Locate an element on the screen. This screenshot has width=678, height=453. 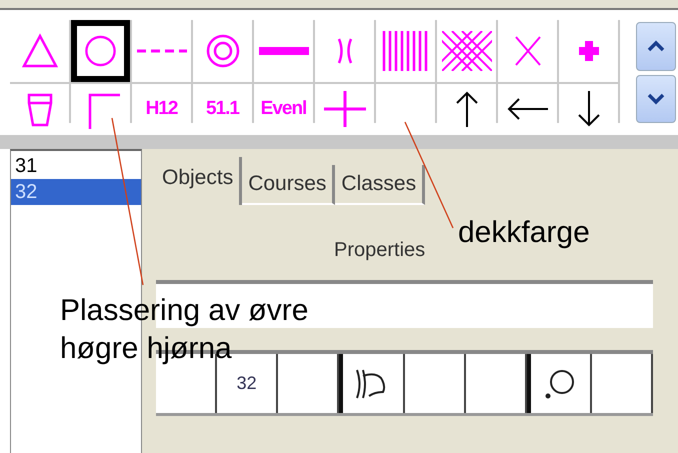
list-item: 31 is located at coordinates (76, 166).